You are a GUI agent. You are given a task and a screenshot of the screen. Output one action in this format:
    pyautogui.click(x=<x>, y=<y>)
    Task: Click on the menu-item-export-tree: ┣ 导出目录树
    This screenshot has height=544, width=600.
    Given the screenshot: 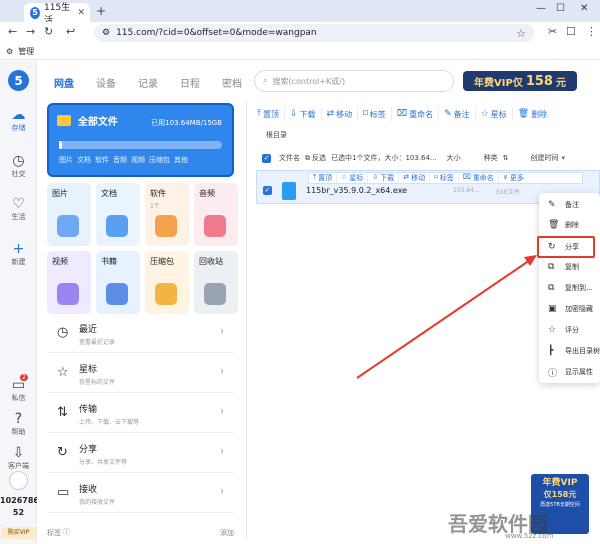 What is the action you would take?
    pyautogui.click(x=569, y=351)
    